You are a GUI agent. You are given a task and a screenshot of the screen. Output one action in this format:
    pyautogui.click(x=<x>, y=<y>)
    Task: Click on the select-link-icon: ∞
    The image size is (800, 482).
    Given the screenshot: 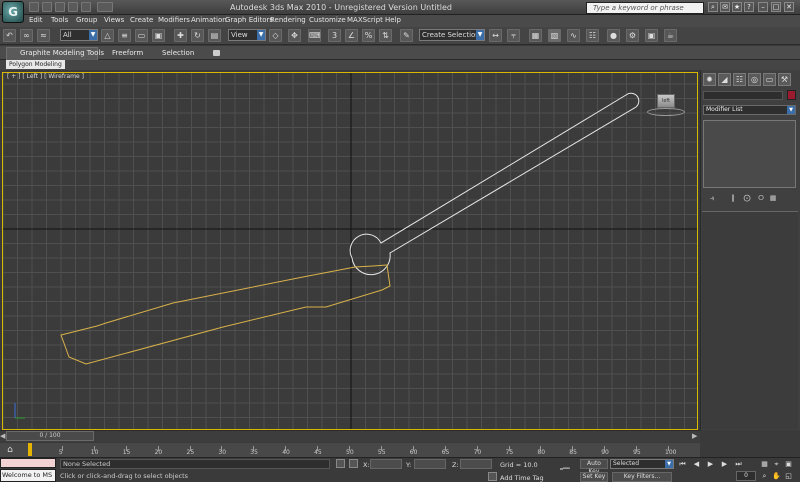 What is the action you would take?
    pyautogui.click(x=26, y=35)
    